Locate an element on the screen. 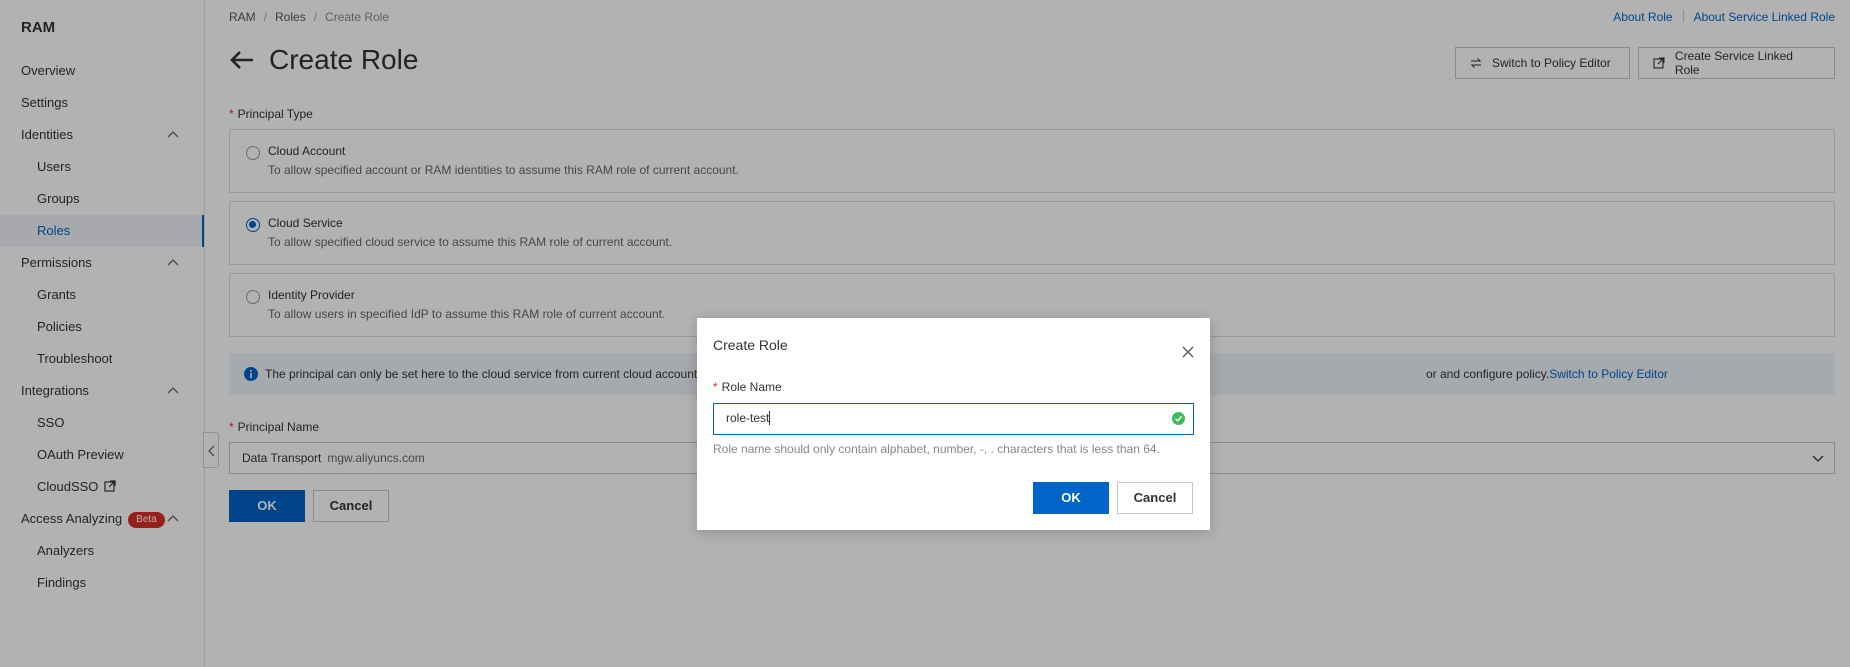  input-value: role-test is located at coordinates (748, 418).